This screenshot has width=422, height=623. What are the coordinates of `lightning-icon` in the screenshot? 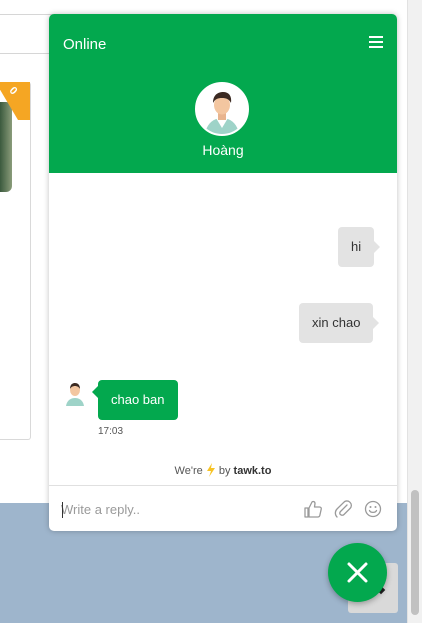 It's located at (210, 470).